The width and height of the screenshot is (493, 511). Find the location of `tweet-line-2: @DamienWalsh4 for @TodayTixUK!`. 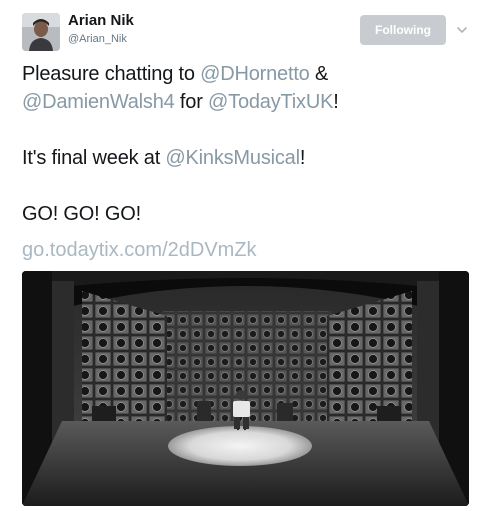

tweet-line-2: @DamienWalsh4 for @TodayTixUK! is located at coordinates (249, 102).